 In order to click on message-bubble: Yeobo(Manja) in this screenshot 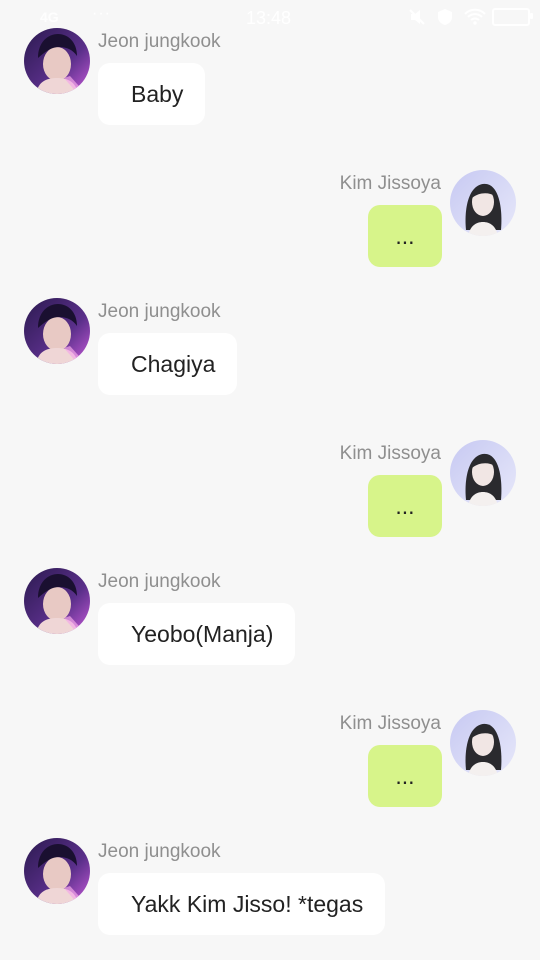, I will do `click(197, 634)`.